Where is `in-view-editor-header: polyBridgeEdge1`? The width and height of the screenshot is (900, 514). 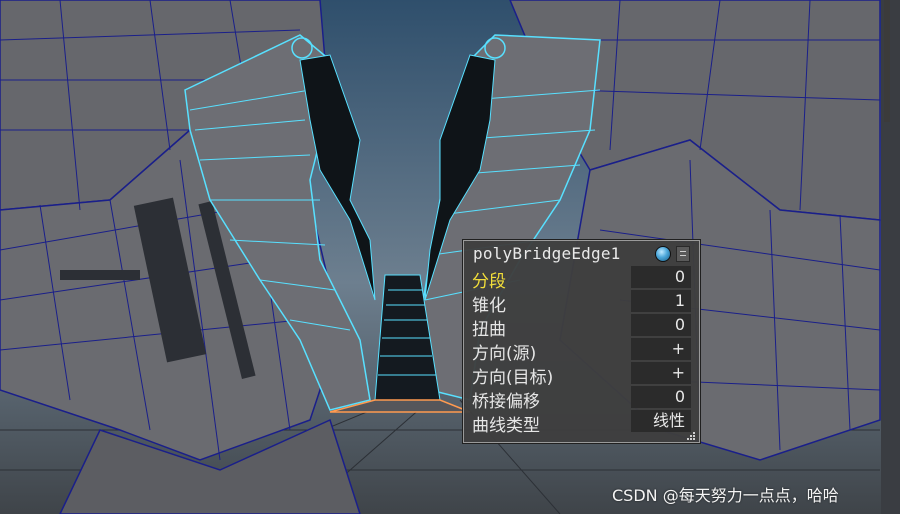 in-view-editor-header: polyBridgeEdge1 is located at coordinates (581, 254).